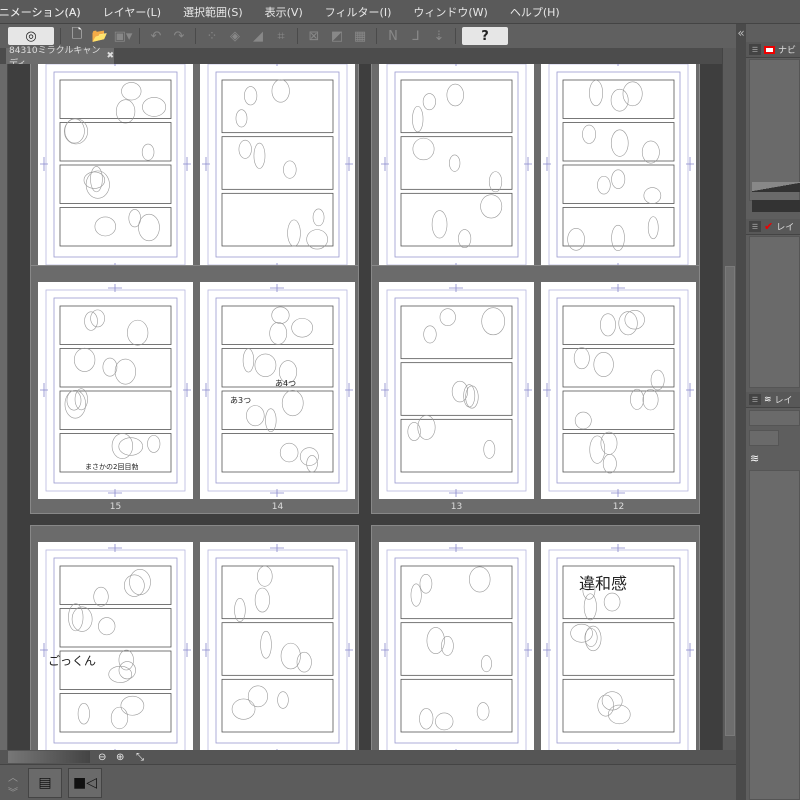  Describe the element at coordinates (450, 12) in the screenshot. I see `menu-window: ウィンドウ(W)` at that location.